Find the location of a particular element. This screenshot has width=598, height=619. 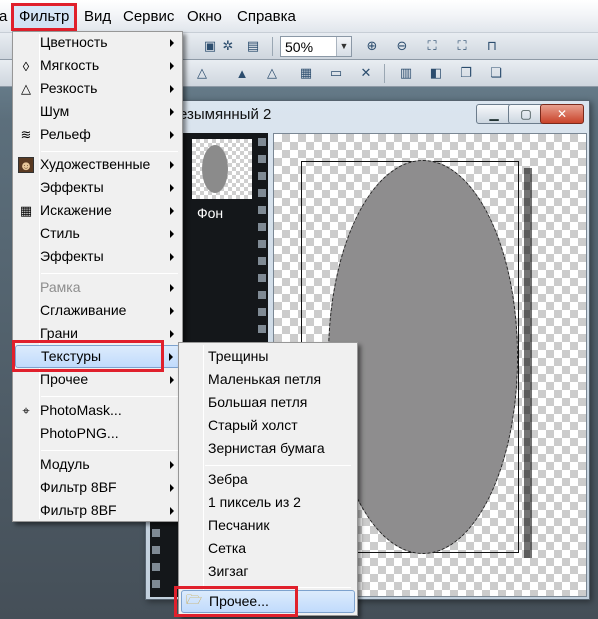

portrait-icon: ☻ is located at coordinates (26, 165).